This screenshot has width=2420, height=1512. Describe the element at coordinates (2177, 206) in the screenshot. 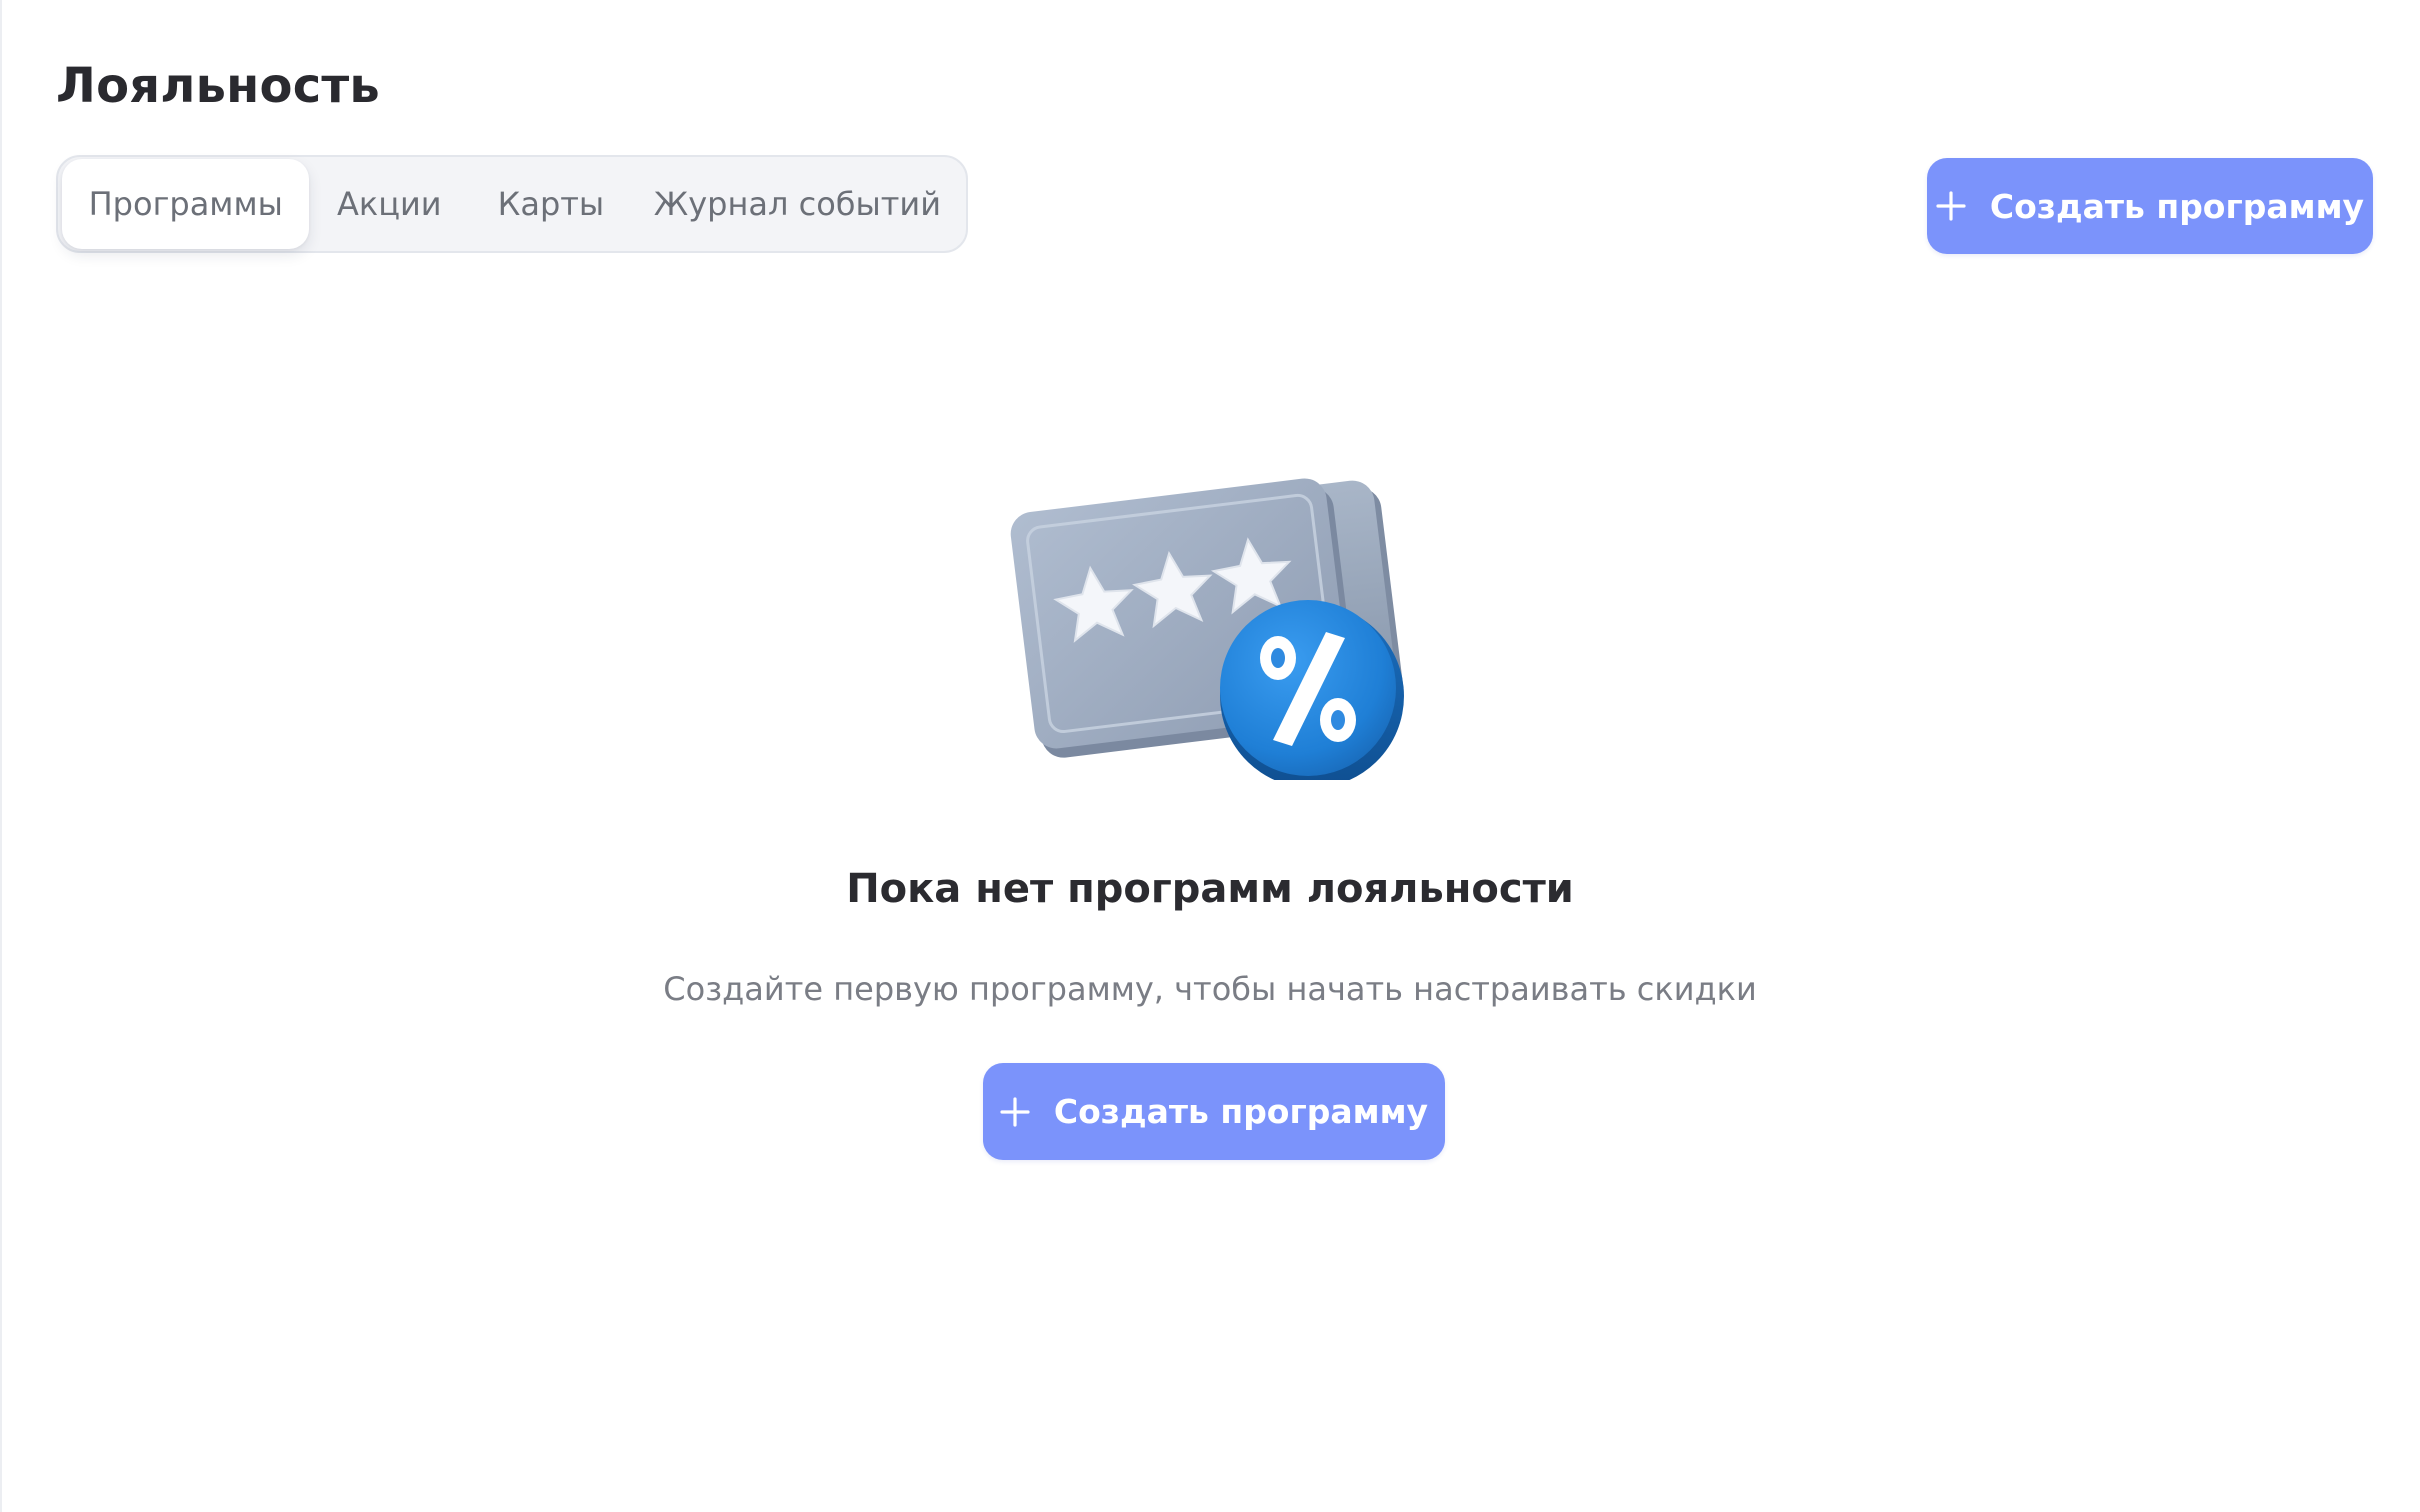

I see `create-program-button-label: Создать программу` at that location.